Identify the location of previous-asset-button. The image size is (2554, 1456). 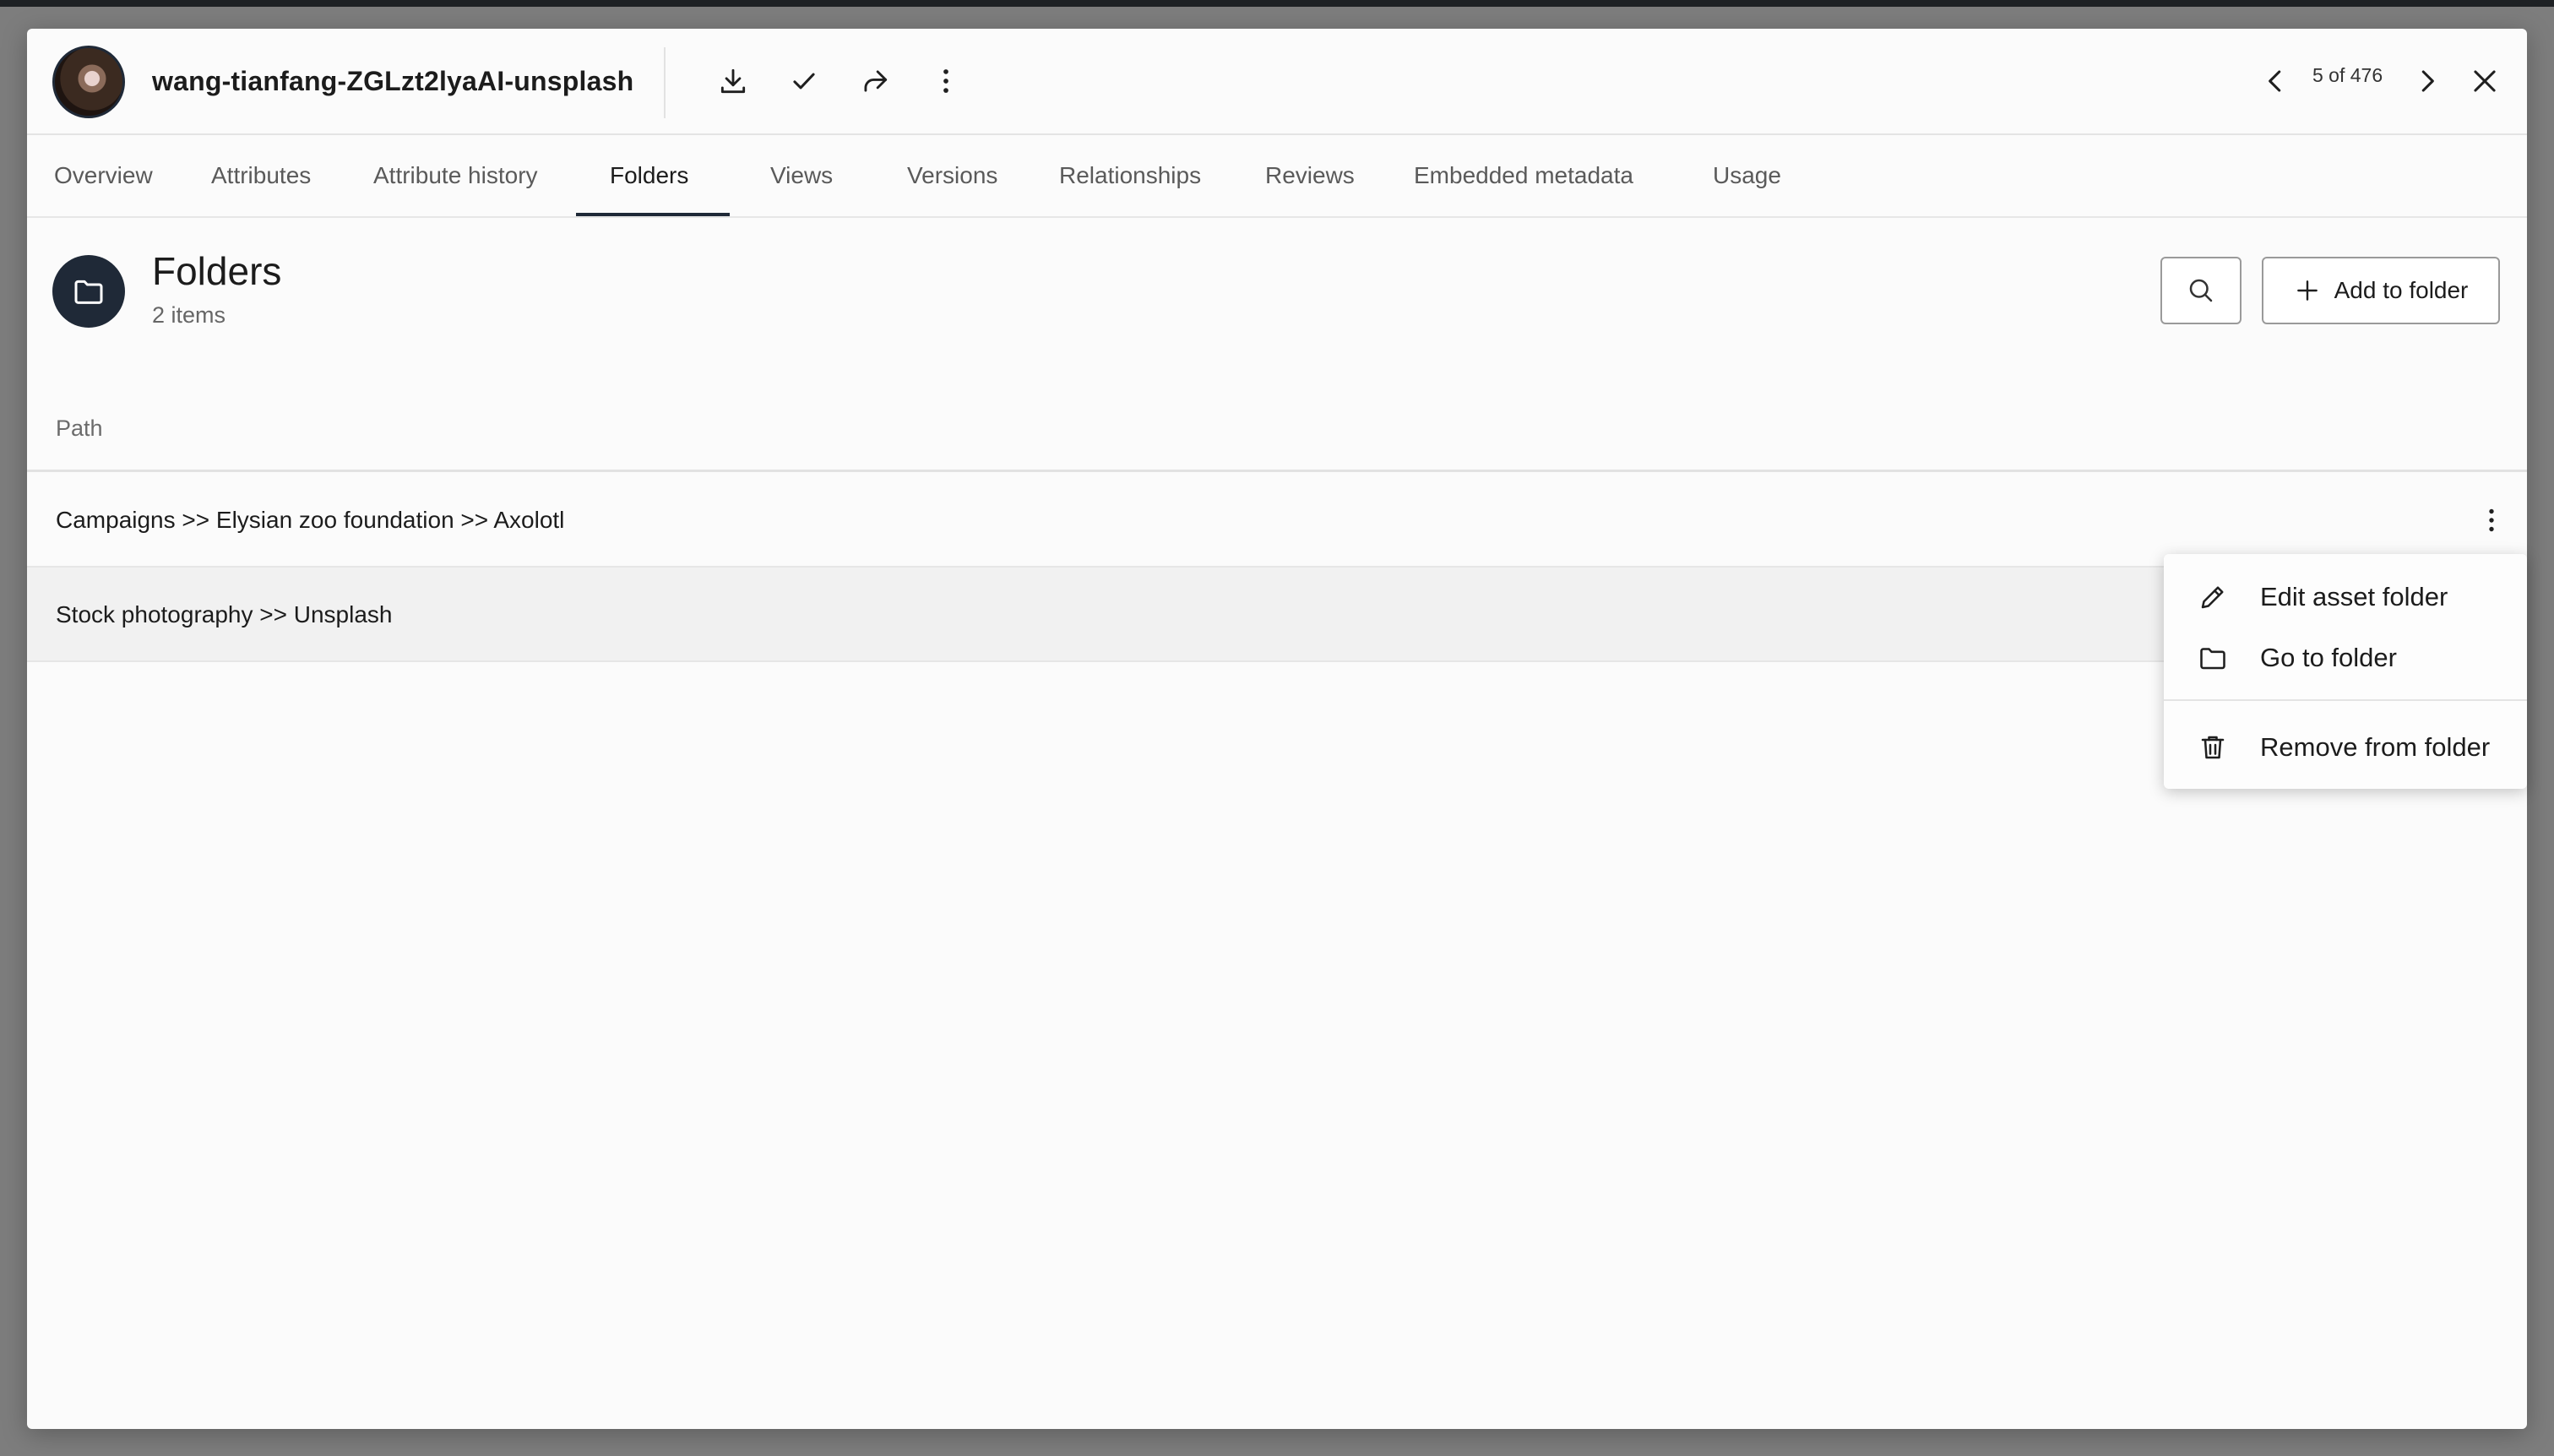
(2275, 81).